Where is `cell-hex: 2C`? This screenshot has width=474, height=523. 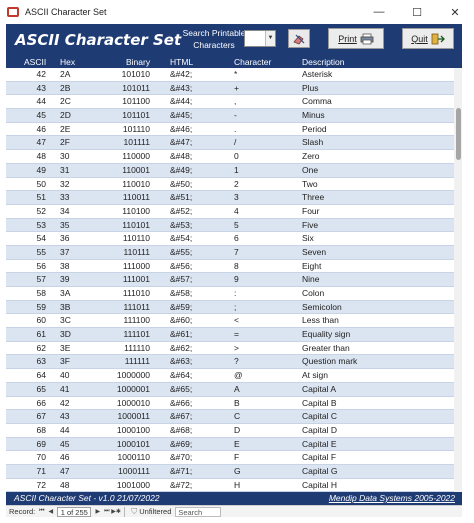 cell-hex: 2C is located at coordinates (65, 101).